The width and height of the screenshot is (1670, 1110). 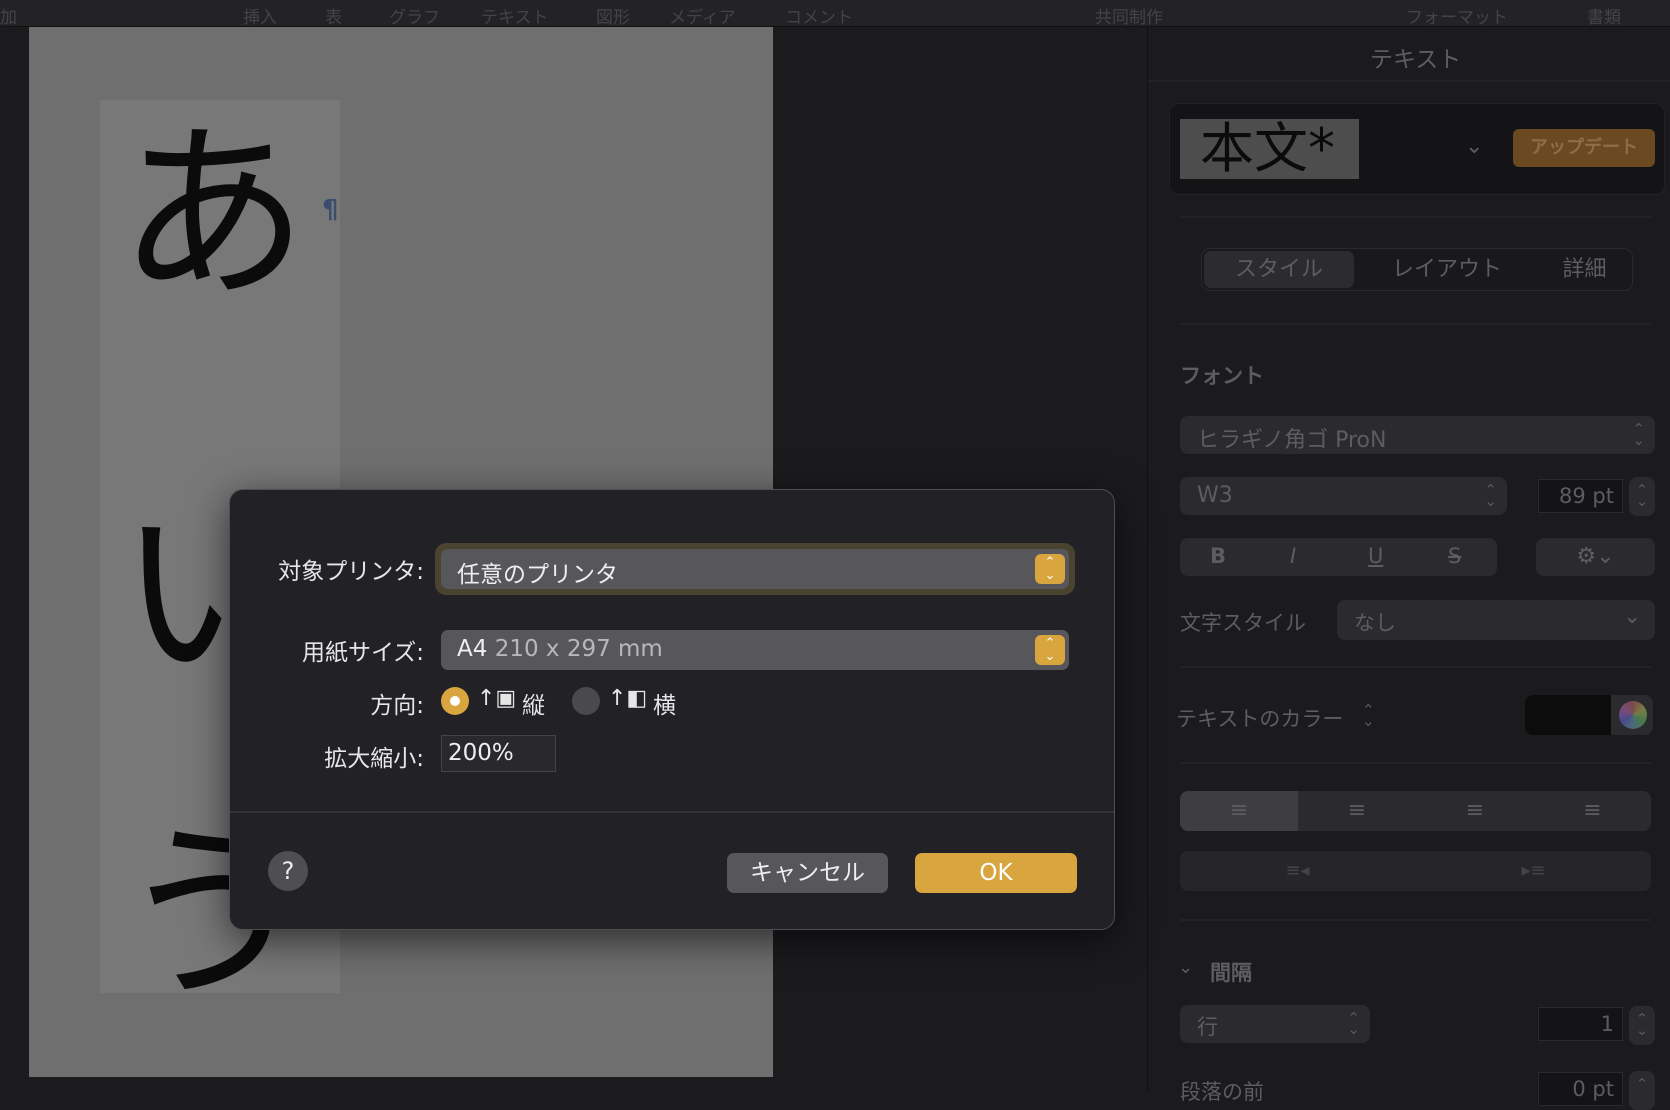 I want to click on toolbar-item-insert: 挿入, so click(x=260, y=15).